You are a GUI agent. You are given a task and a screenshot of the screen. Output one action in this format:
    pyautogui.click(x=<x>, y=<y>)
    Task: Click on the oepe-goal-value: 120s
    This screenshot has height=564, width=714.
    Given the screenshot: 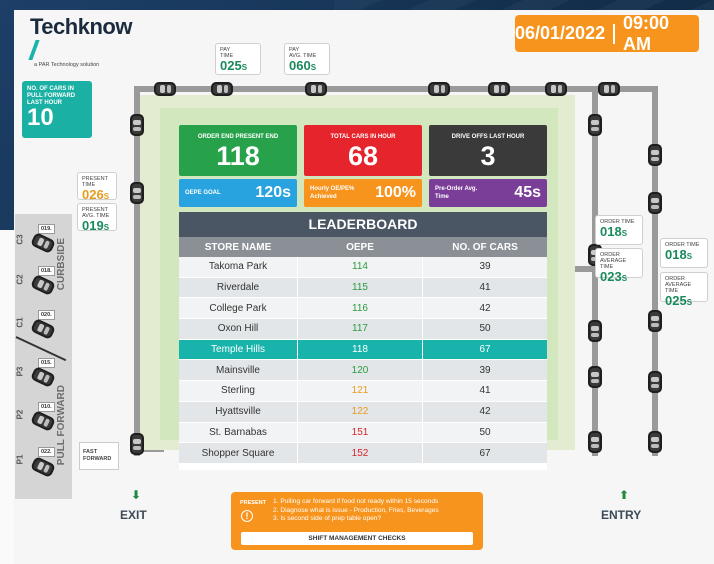 What is the action you would take?
    pyautogui.click(x=273, y=192)
    